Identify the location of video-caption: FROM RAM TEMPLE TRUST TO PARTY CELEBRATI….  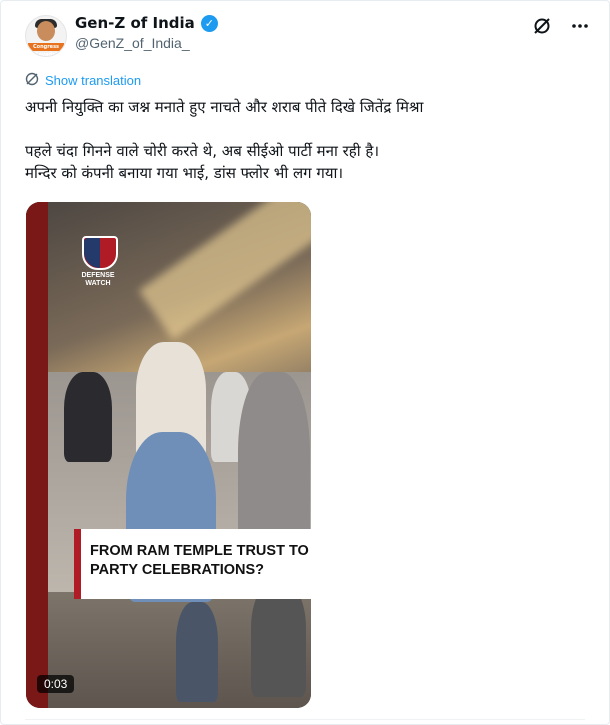
(199, 560).